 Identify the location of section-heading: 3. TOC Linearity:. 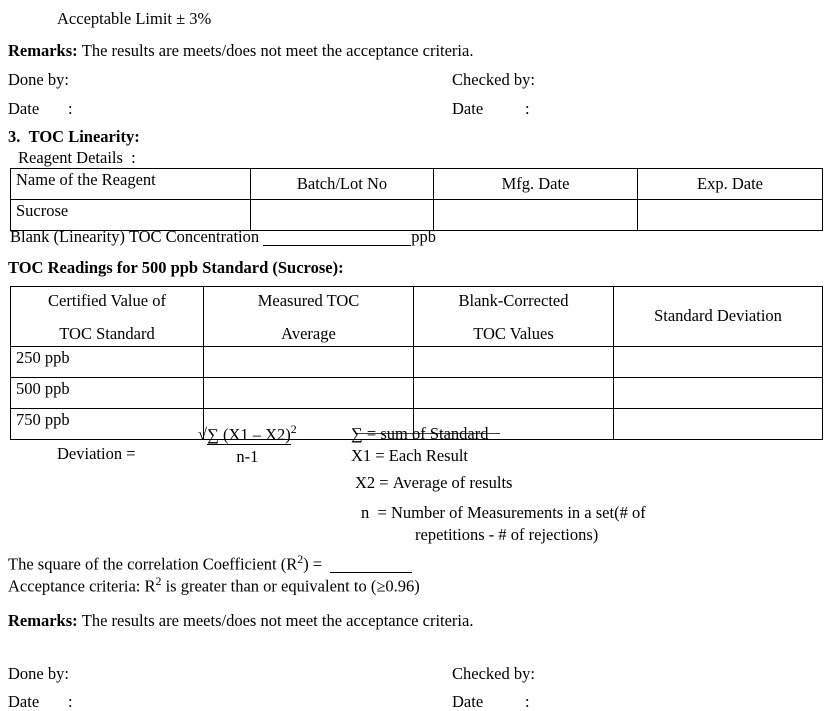
(74, 136).